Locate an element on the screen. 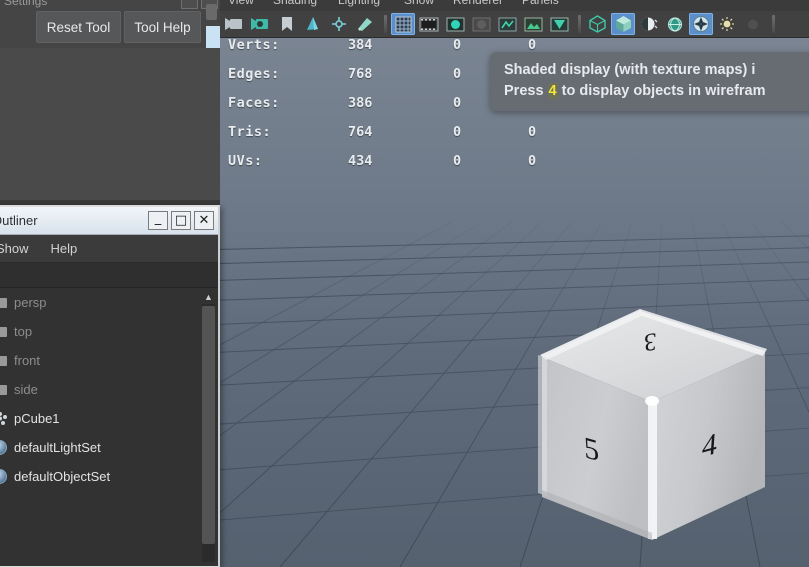  list-item: defaultObjectSet is located at coordinates (109, 476).